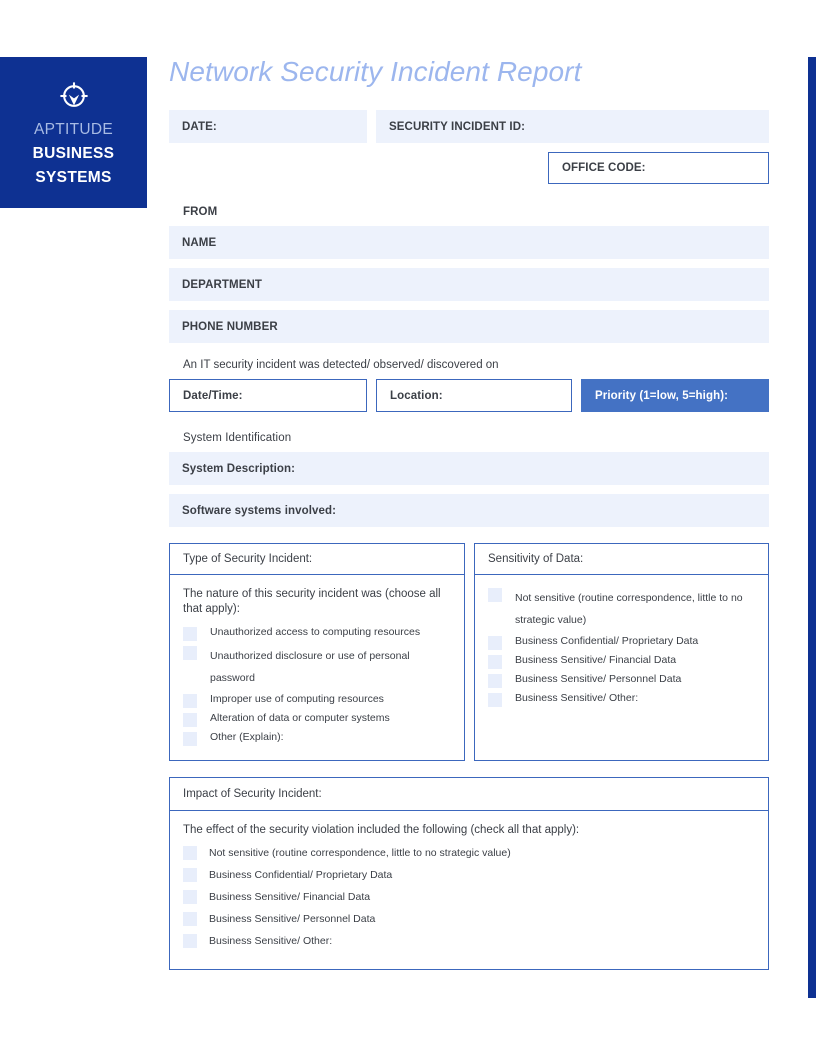  I want to click on impact-panel-heading: Impact of Security Incident:, so click(469, 794).